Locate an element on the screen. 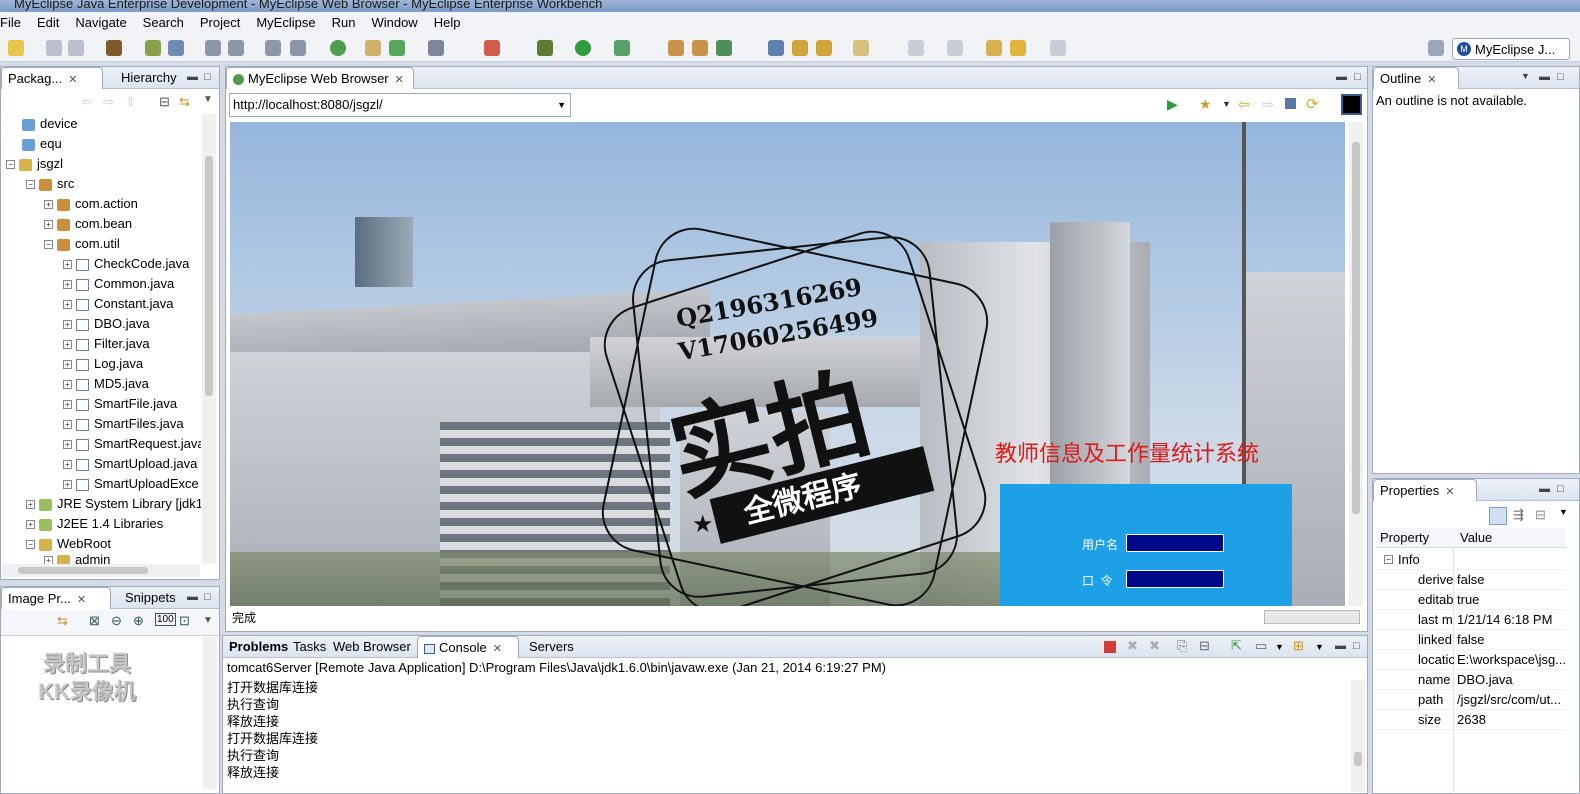 The image size is (1580, 794). menu-file: File is located at coordinates (14, 23).